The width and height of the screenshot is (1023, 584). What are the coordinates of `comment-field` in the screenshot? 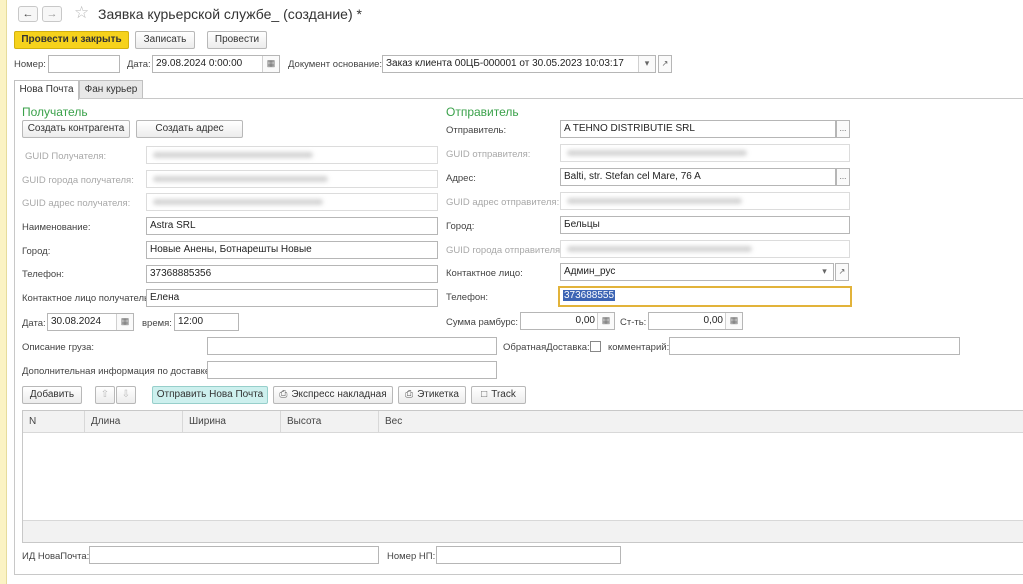 It's located at (814, 346).